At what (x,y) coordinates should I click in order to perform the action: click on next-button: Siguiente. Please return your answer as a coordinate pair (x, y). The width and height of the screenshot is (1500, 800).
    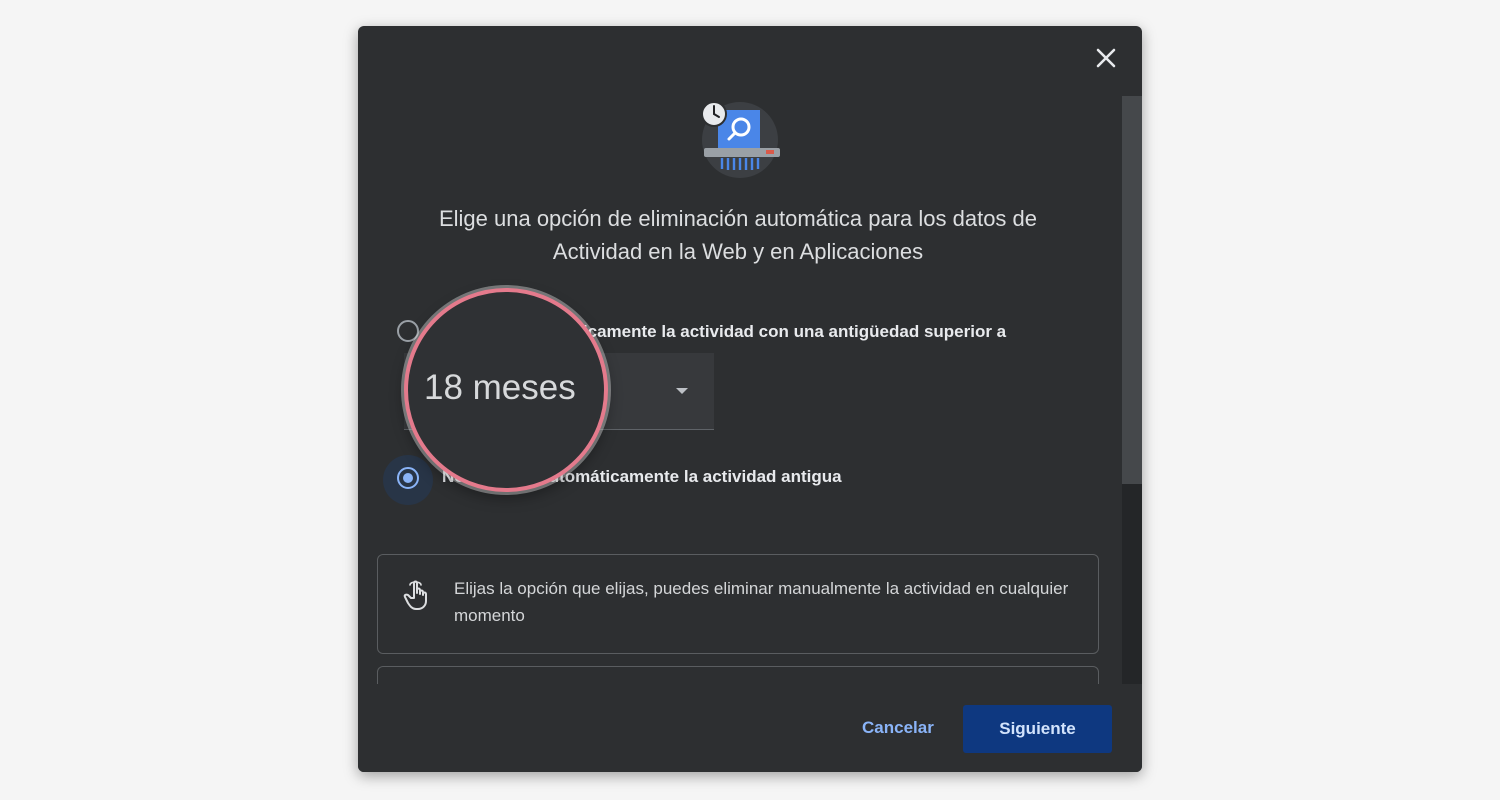
    Looking at the image, I should click on (1037, 729).